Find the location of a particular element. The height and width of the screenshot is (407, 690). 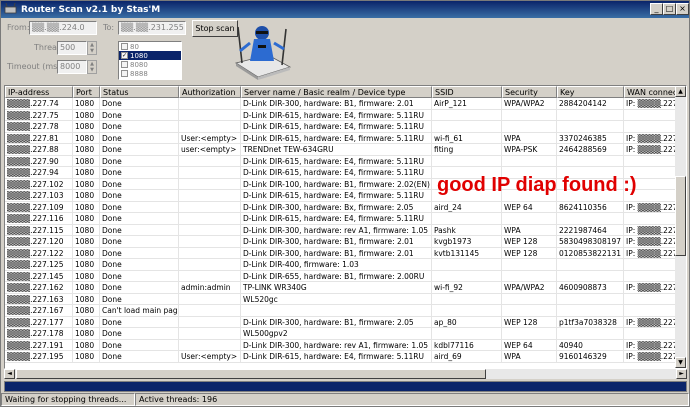

port-item-1080: ✓ 1080 is located at coordinates (150, 55).